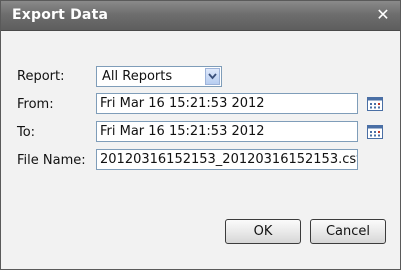 Image resolution: width=401 pixels, height=270 pixels. I want to click on chevron-down-icon, so click(212, 76).